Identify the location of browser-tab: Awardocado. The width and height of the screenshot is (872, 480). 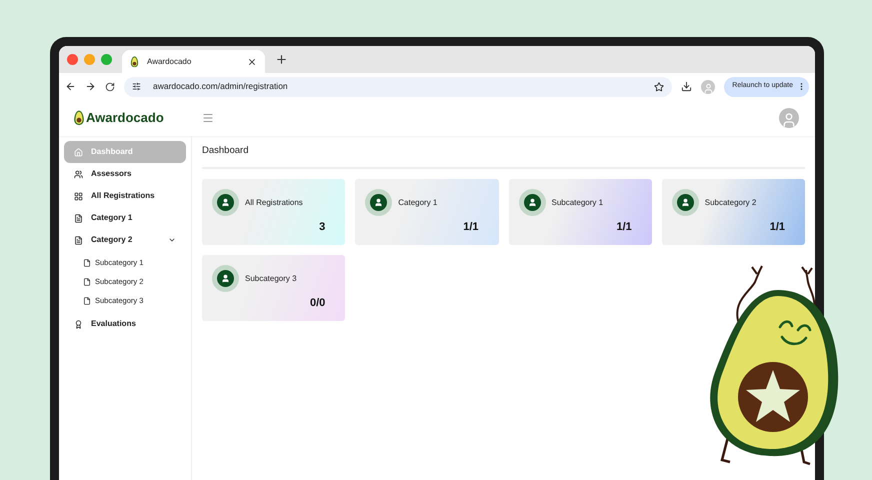
(193, 61).